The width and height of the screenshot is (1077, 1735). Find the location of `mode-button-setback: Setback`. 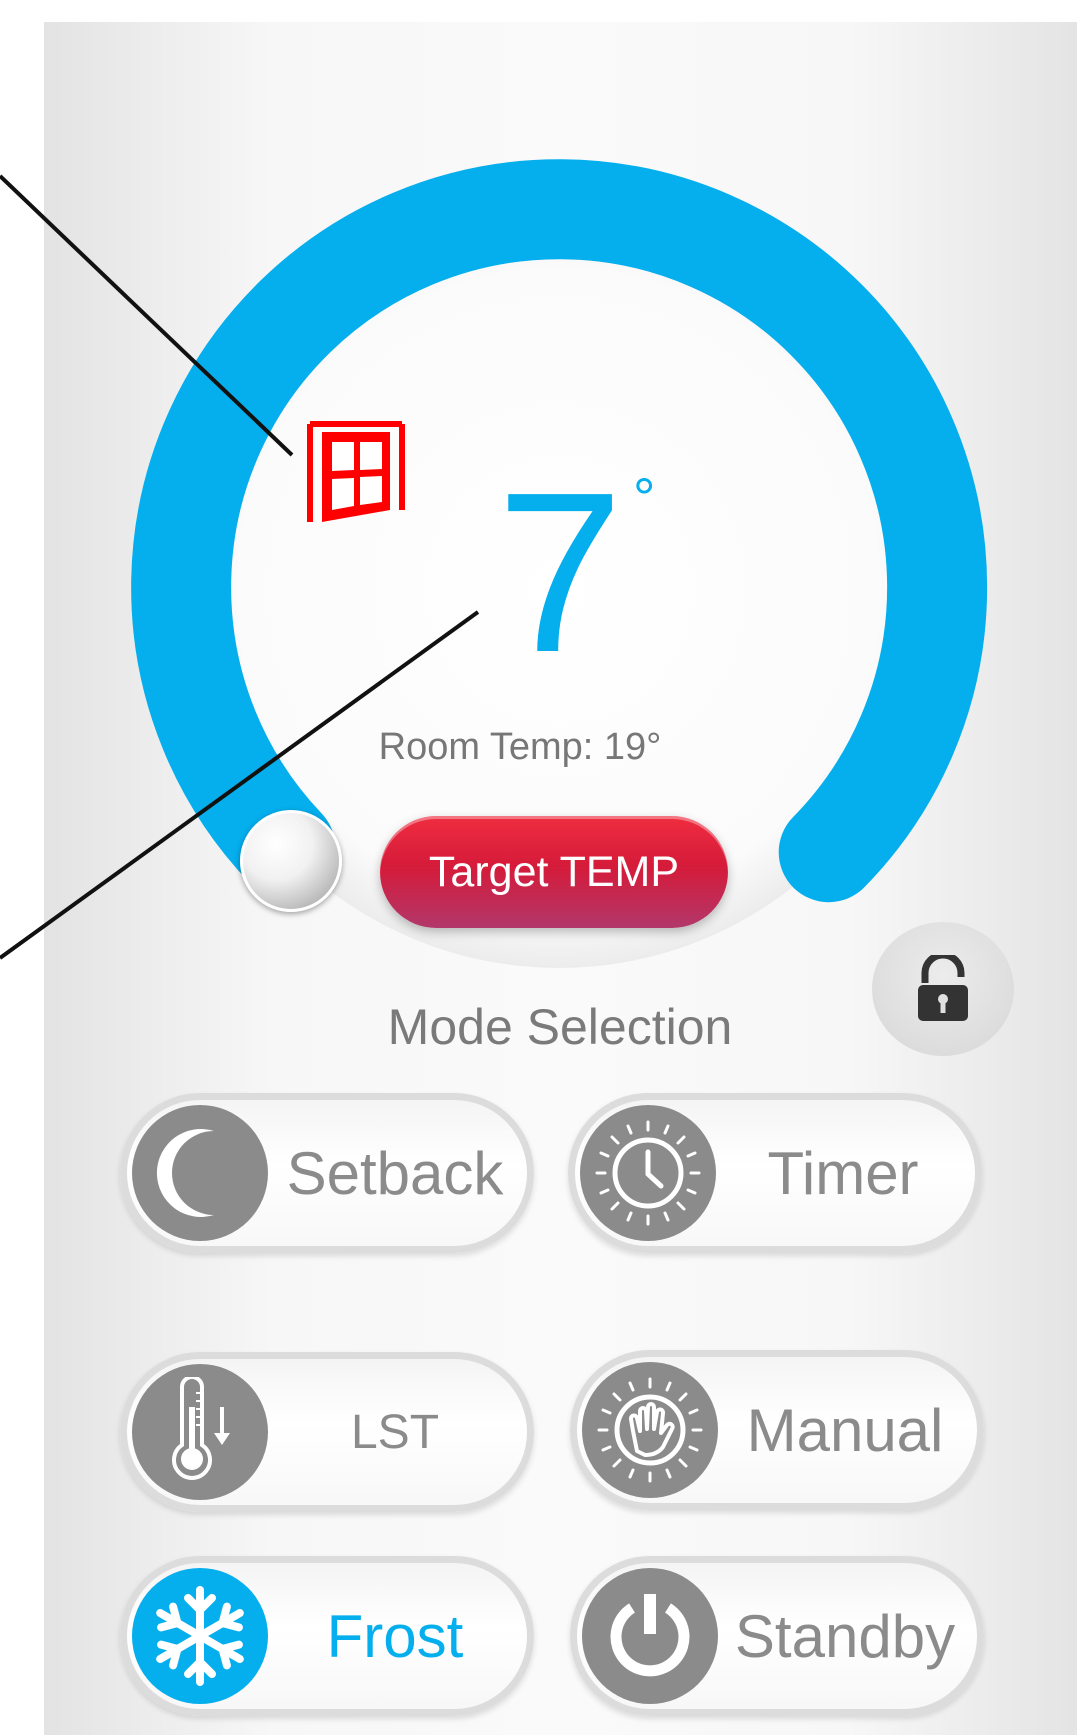

mode-button-setback: Setback is located at coordinates (327, 1173).